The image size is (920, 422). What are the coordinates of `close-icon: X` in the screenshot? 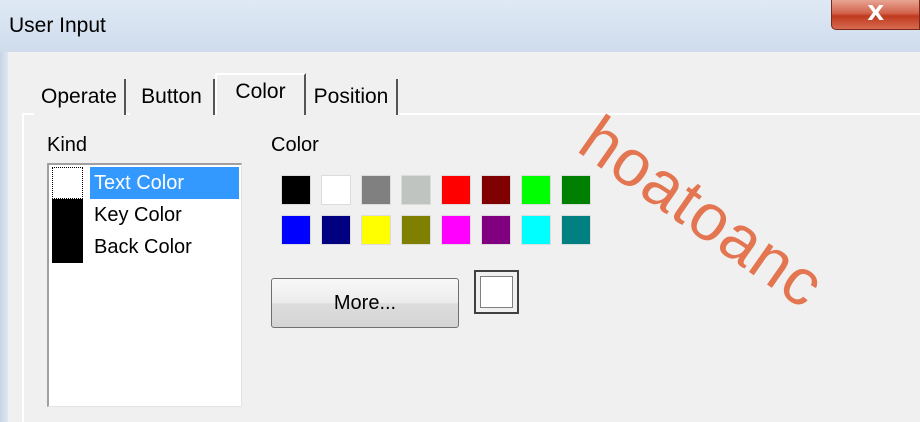 It's located at (875, 13).